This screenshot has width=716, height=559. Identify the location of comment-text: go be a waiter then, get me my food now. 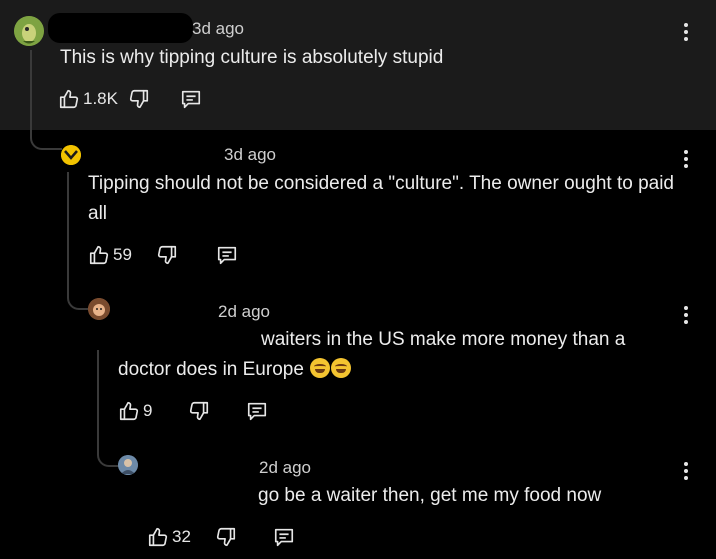
(430, 495).